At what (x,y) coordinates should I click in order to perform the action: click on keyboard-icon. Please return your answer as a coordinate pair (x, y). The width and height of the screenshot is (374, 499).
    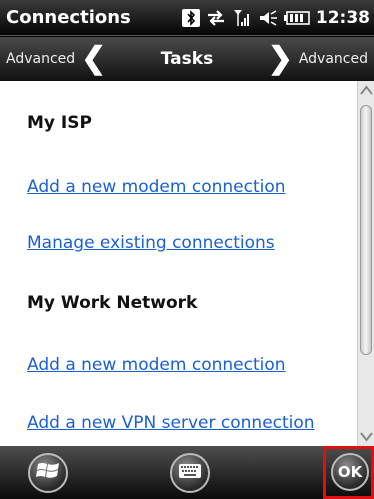
    Looking at the image, I should click on (190, 473).